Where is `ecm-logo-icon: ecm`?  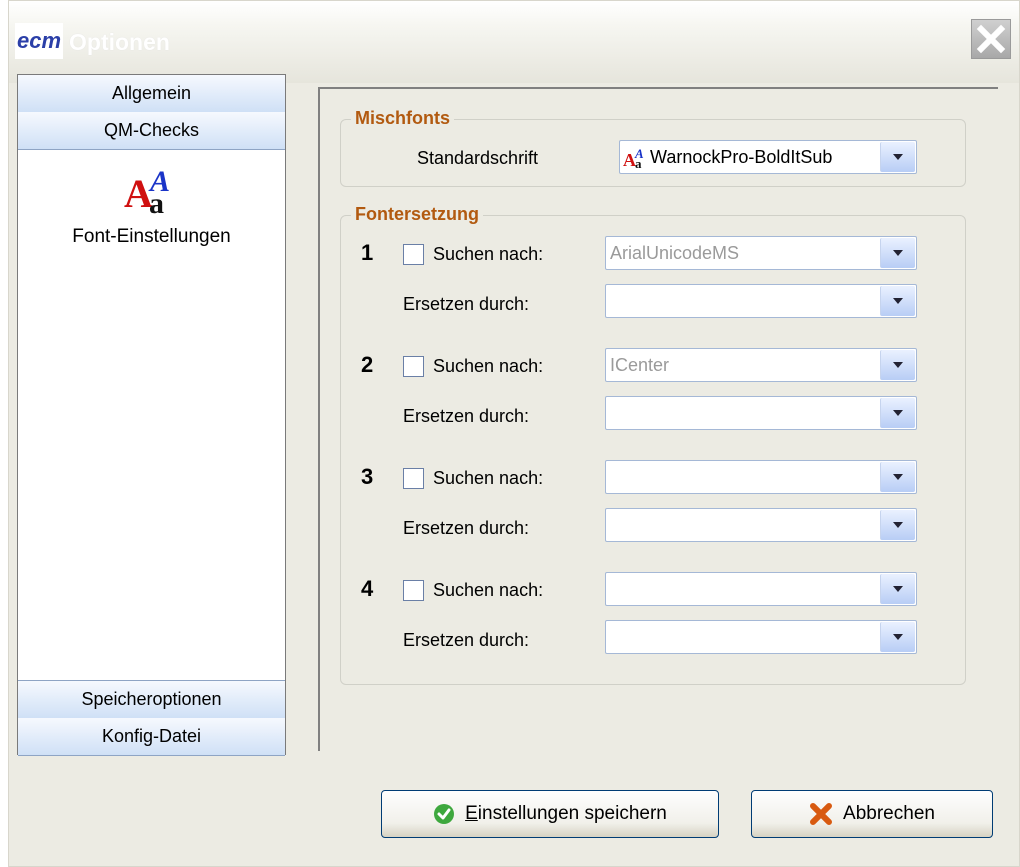 ecm-logo-icon: ecm is located at coordinates (39, 41).